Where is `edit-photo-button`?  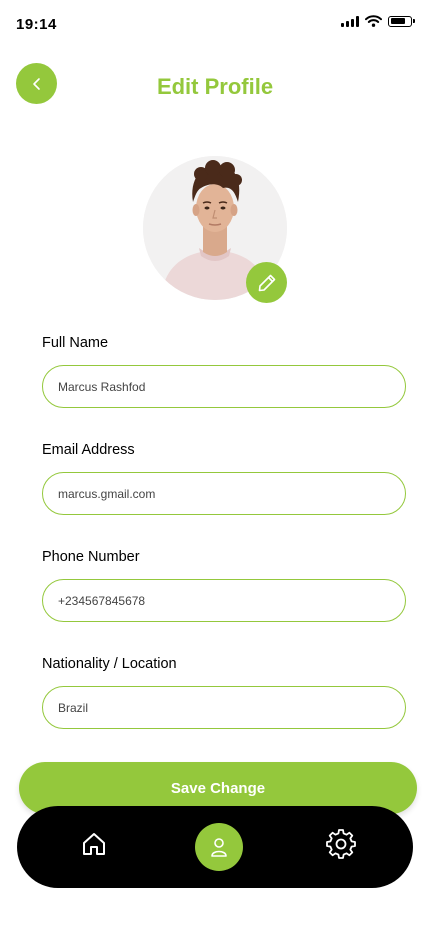 edit-photo-button is located at coordinates (266, 282).